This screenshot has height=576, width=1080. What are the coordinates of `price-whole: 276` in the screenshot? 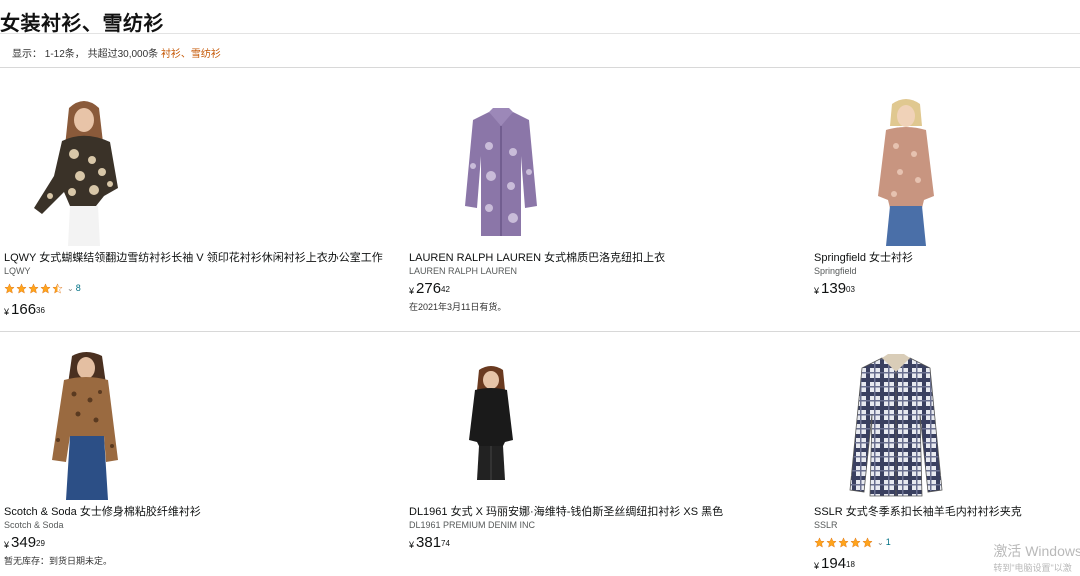 It's located at (429, 288).